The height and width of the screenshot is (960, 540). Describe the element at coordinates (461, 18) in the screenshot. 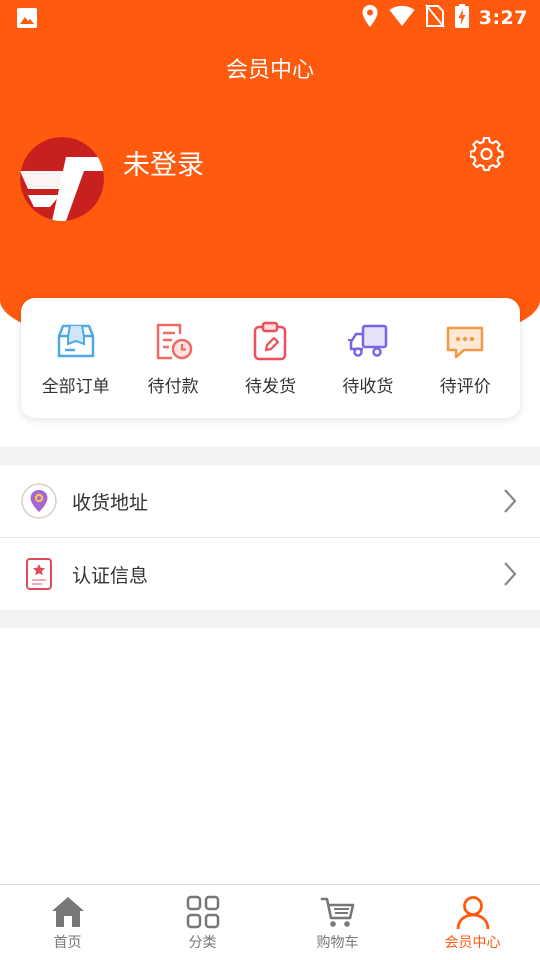

I see `battery-charging-icon` at that location.